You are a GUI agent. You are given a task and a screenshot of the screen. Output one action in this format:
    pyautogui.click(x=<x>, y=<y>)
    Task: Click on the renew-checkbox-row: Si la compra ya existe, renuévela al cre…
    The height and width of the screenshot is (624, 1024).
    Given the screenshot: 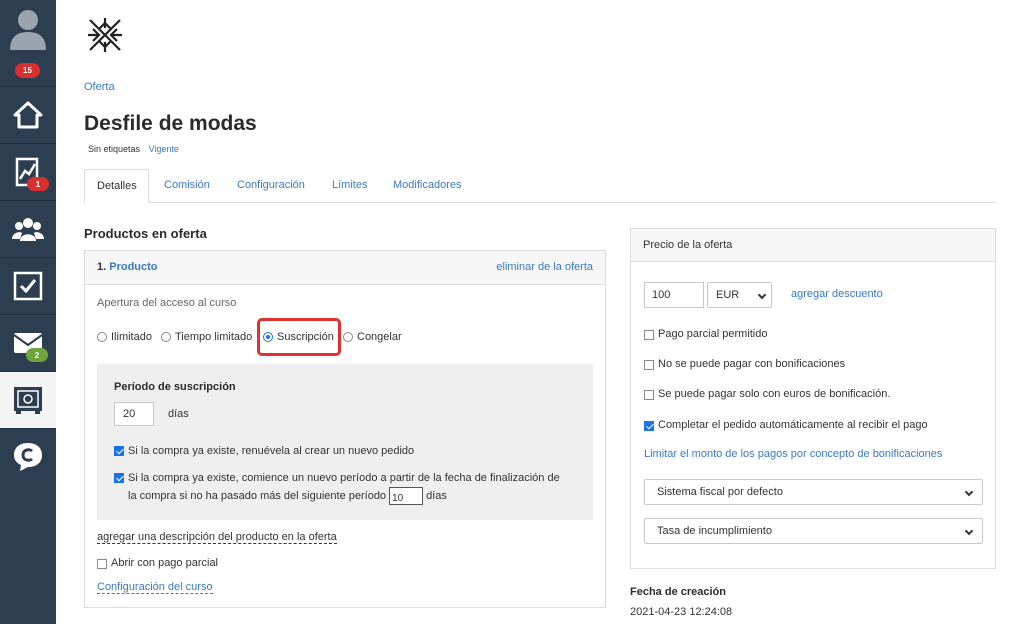 What is the action you would take?
    pyautogui.click(x=264, y=451)
    